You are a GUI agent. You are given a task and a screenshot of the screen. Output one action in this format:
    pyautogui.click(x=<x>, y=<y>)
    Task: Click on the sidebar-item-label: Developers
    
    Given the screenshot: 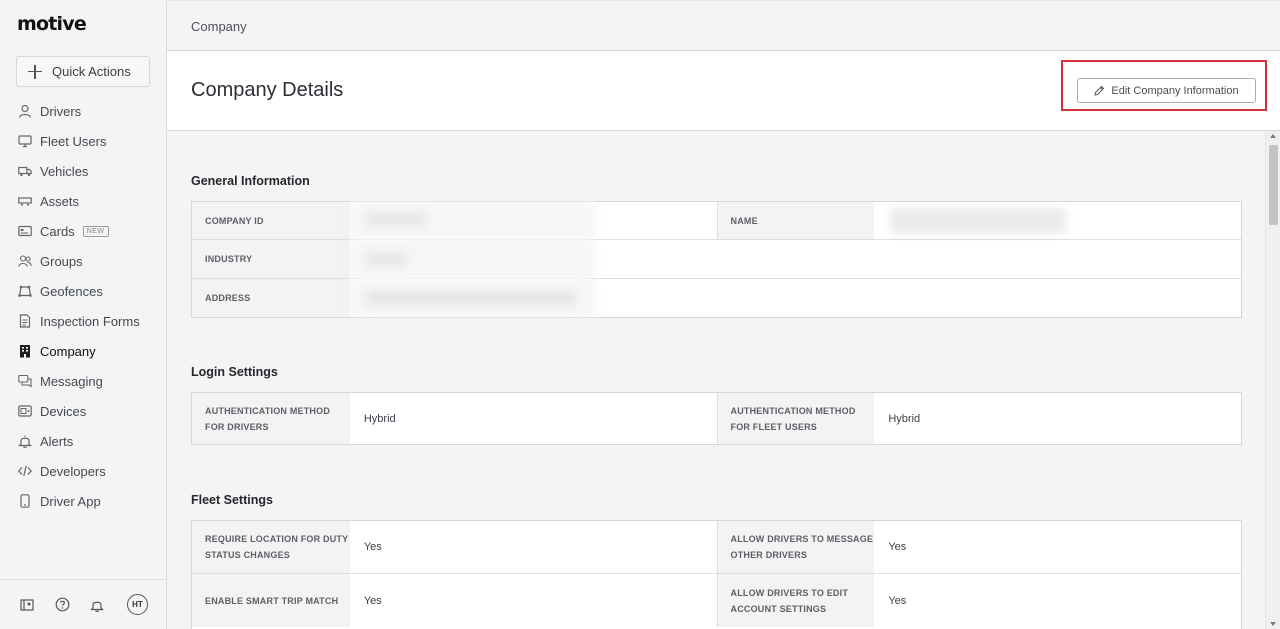 What is the action you would take?
    pyautogui.click(x=73, y=471)
    